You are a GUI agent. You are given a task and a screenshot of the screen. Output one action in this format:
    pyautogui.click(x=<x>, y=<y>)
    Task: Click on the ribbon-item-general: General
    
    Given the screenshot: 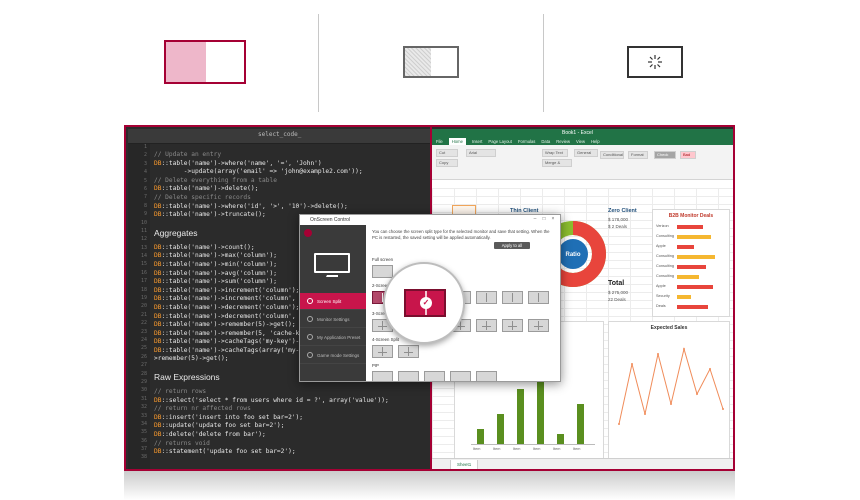 What is the action you would take?
    pyautogui.click(x=586, y=153)
    